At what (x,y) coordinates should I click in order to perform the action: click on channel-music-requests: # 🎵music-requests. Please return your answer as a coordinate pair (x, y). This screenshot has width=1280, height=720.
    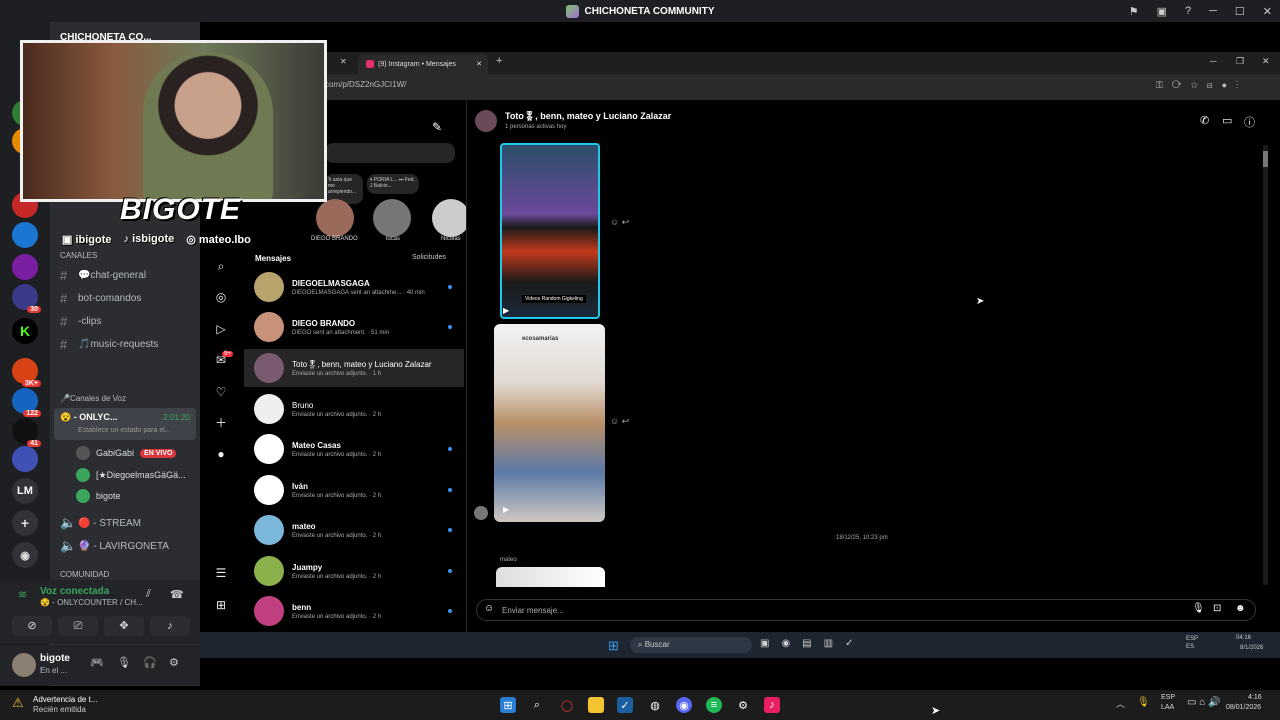
    Looking at the image, I should click on (109, 344).